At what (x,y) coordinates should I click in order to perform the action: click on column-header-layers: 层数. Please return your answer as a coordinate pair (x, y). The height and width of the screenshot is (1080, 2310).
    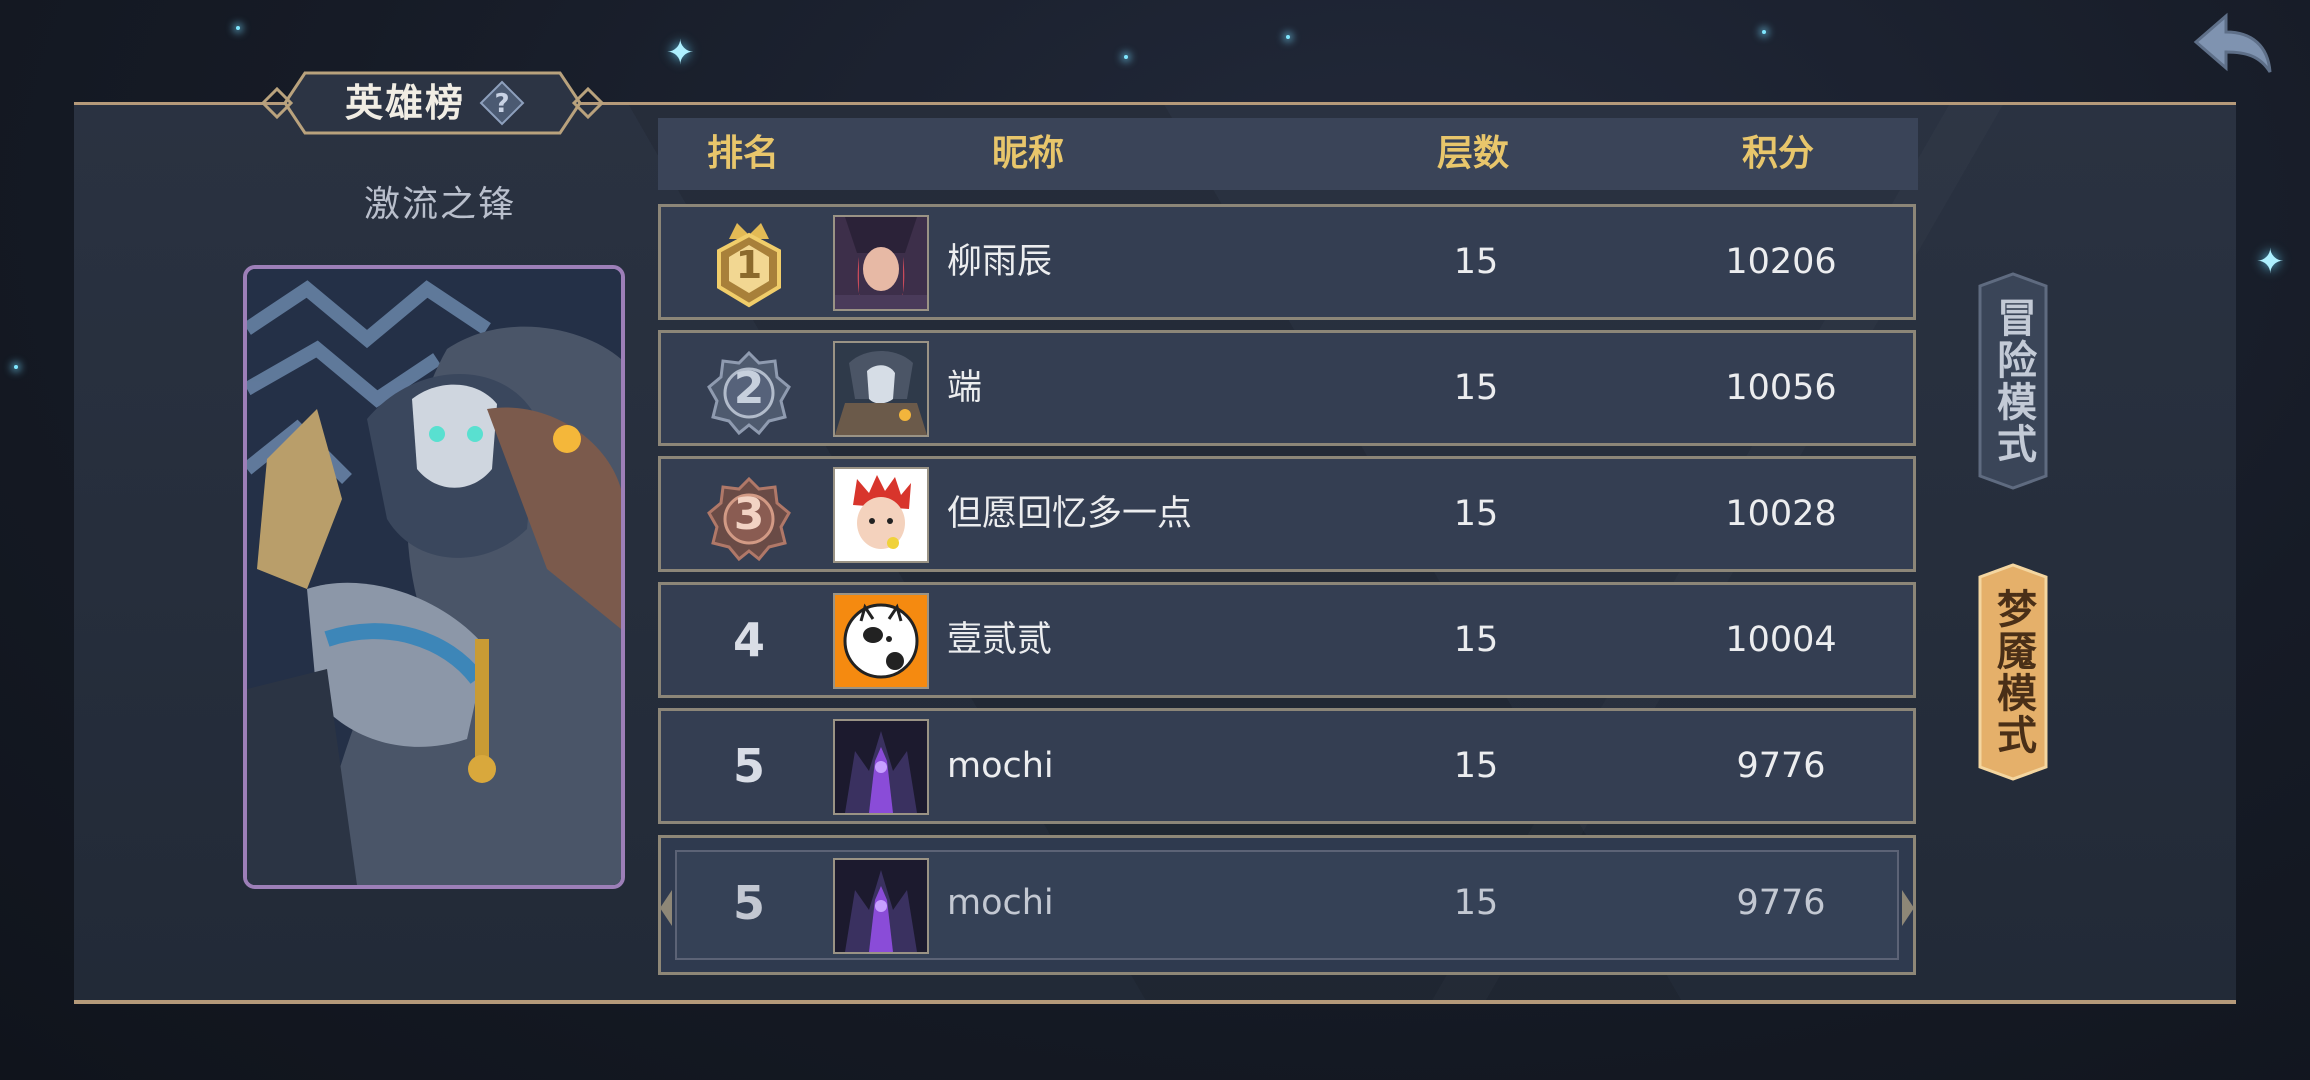
    Looking at the image, I should click on (1472, 153).